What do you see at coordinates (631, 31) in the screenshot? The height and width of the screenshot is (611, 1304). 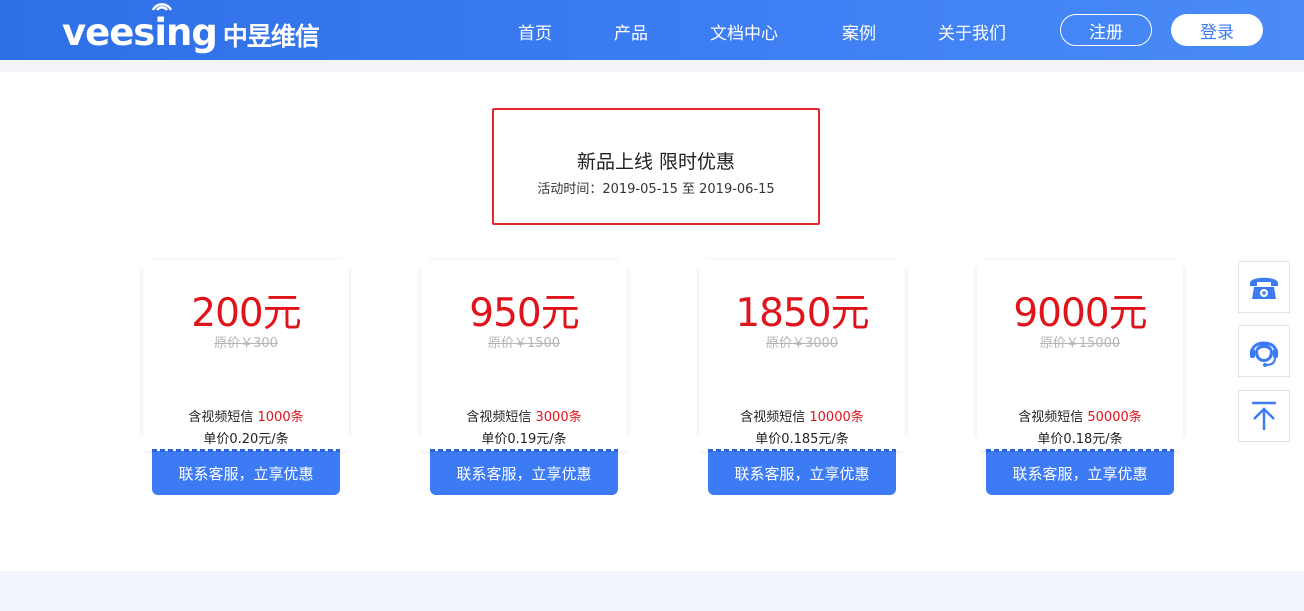 I see `nav-products: 产品` at bounding box center [631, 31].